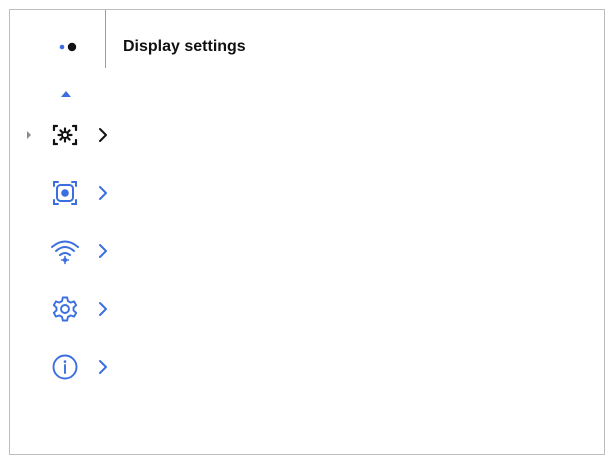 Image resolution: width=614 pixels, height=464 pixels. What do you see at coordinates (184, 46) in the screenshot?
I see `page-title: Display settings` at bounding box center [184, 46].